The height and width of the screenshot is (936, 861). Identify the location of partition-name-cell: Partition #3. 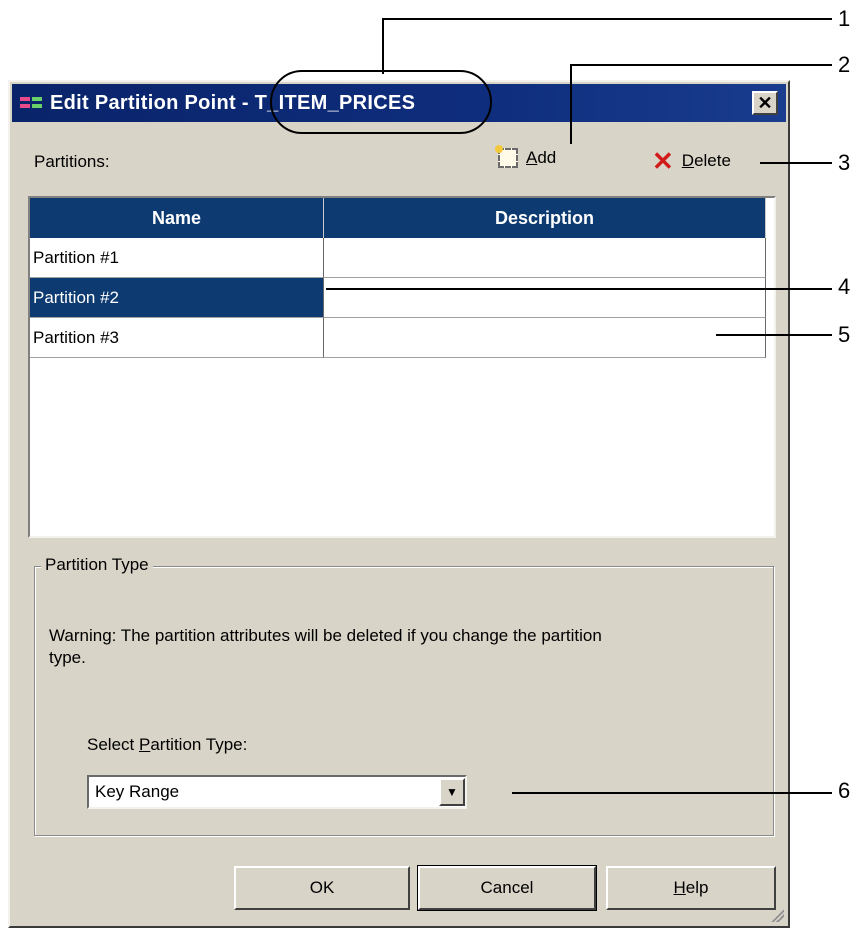
(177, 338).